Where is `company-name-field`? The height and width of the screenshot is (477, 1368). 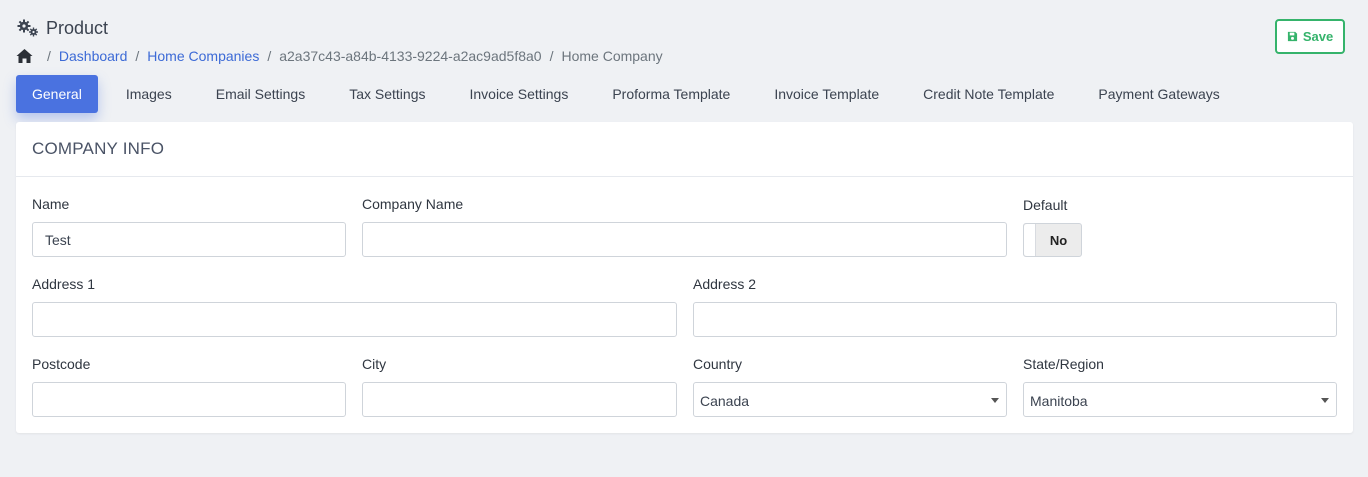
company-name-field is located at coordinates (684, 239).